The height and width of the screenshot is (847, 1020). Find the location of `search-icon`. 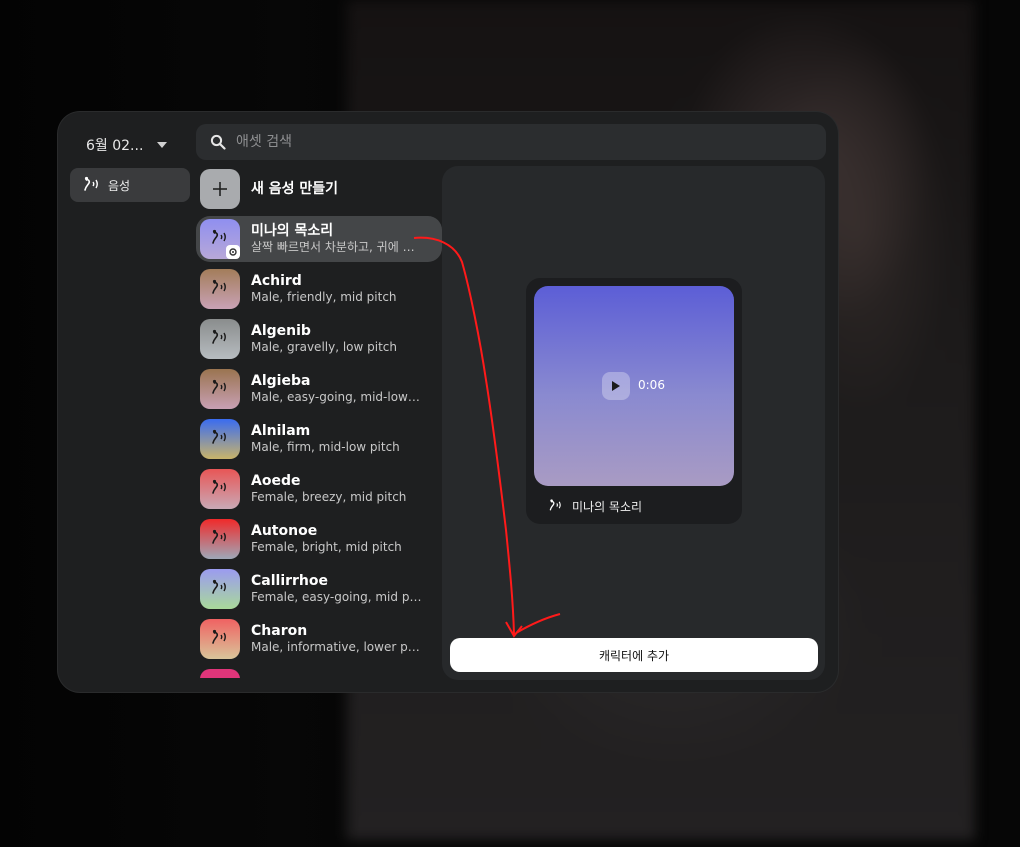

search-icon is located at coordinates (218, 142).